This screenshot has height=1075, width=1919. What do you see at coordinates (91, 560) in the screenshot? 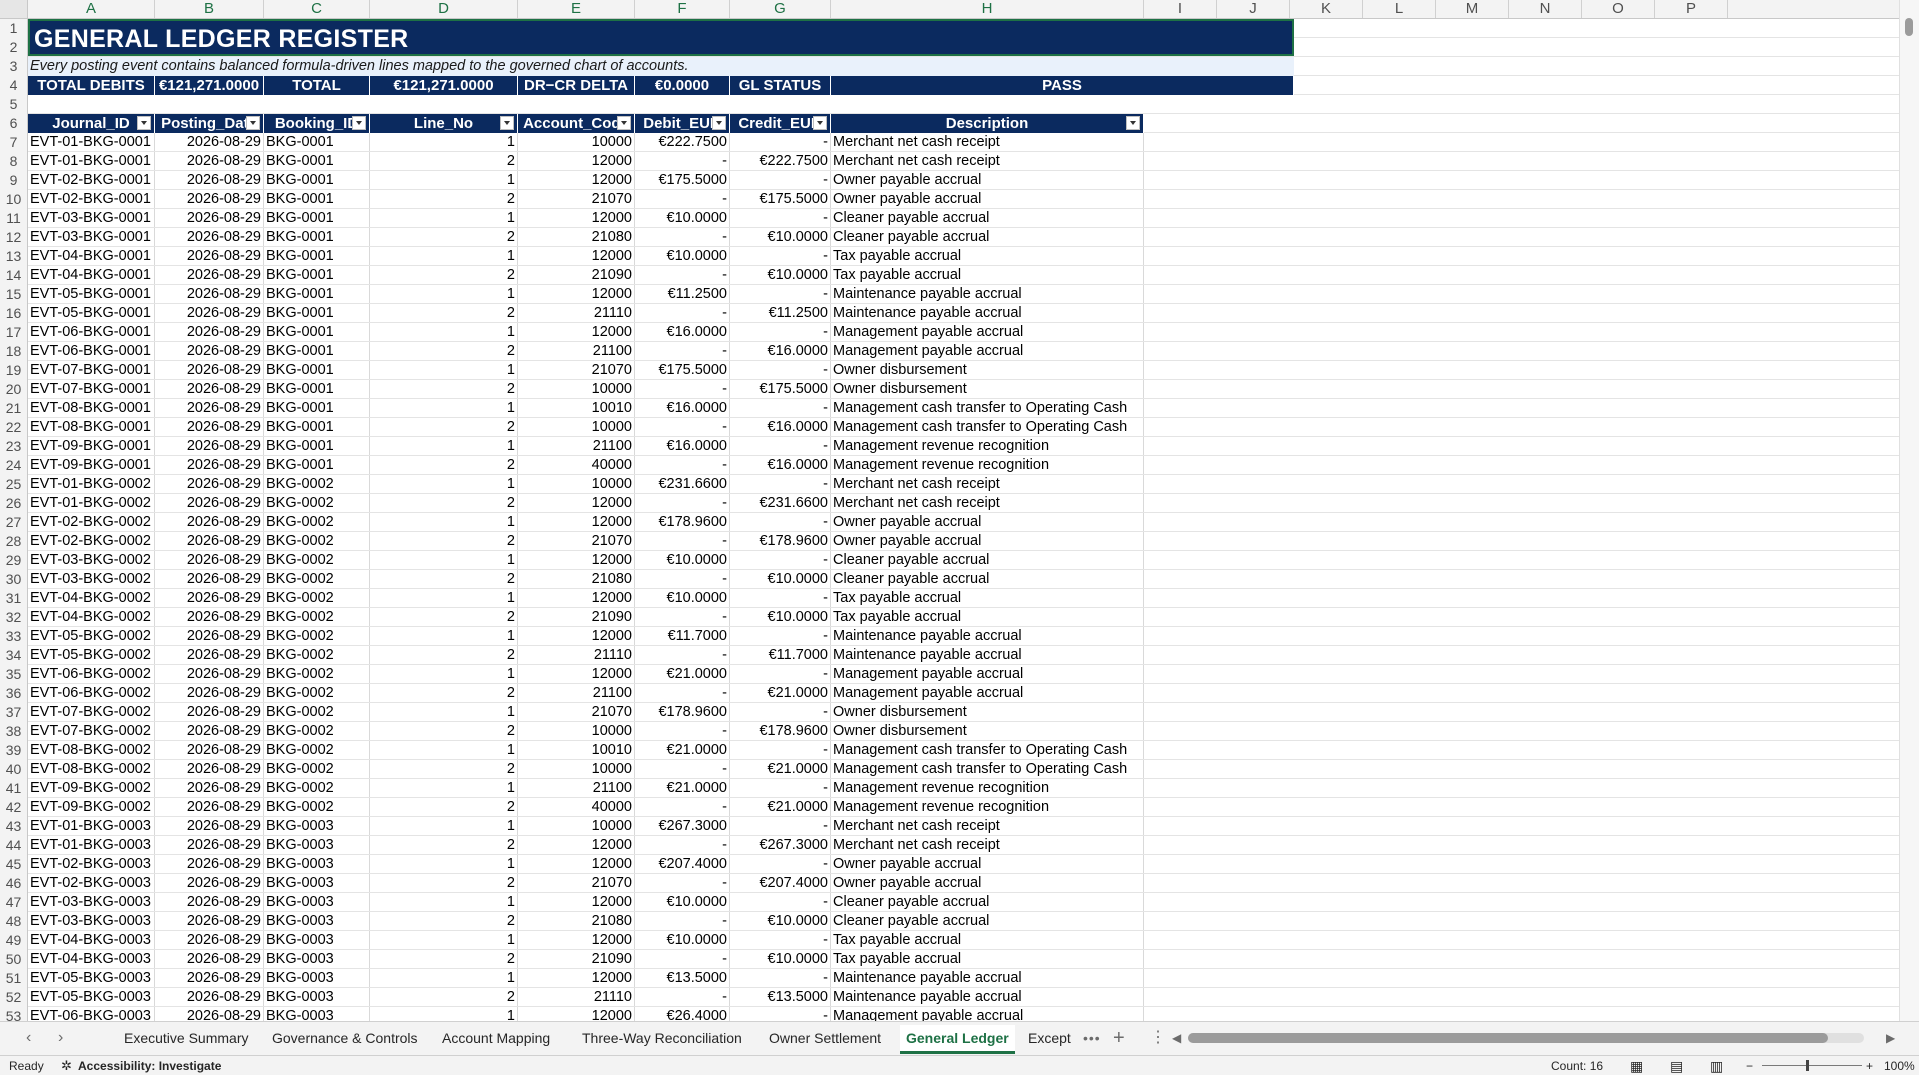
I see `cell-journal-id: EVT-03-BKG-0002` at bounding box center [91, 560].